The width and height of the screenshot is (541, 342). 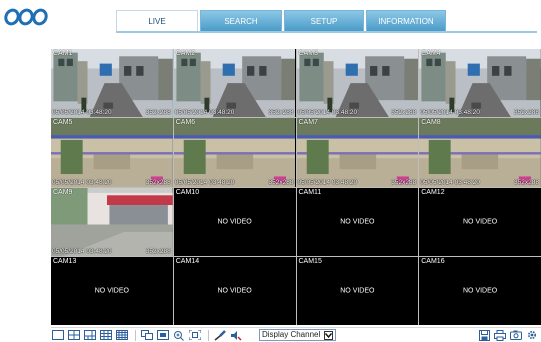 What do you see at coordinates (74, 335) in the screenshot?
I see `layout-4-icon` at bounding box center [74, 335].